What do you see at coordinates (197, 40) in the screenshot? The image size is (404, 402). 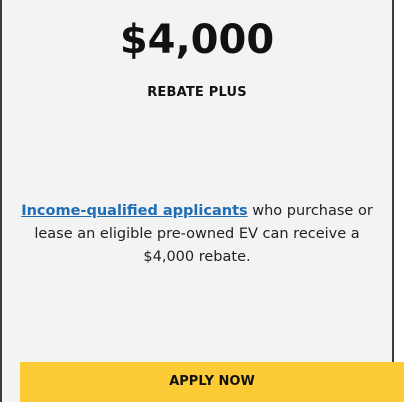 I see `rebate-amount: $4,000` at bounding box center [197, 40].